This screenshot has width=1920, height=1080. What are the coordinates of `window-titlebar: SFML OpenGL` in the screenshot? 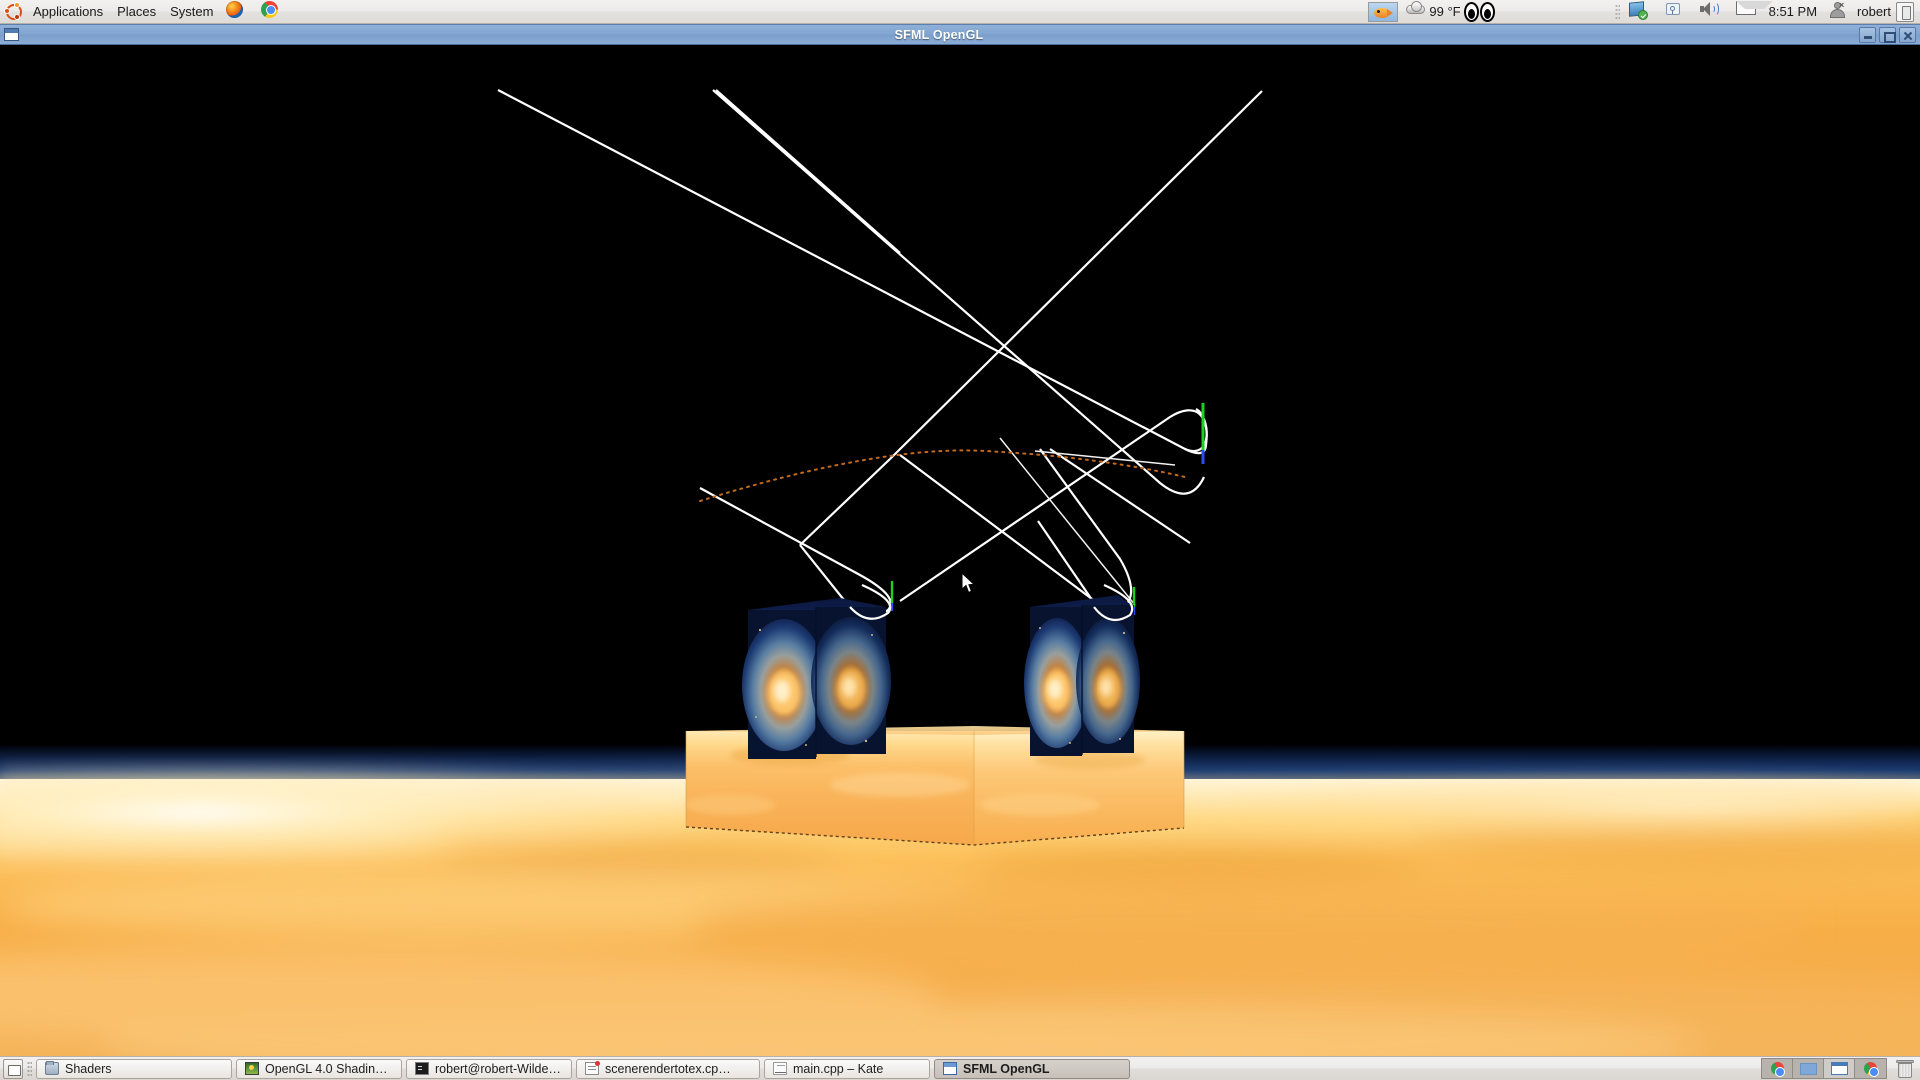 It's located at (960, 34).